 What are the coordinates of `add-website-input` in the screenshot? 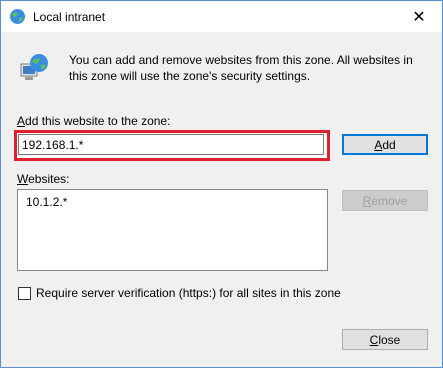 It's located at (171, 144).